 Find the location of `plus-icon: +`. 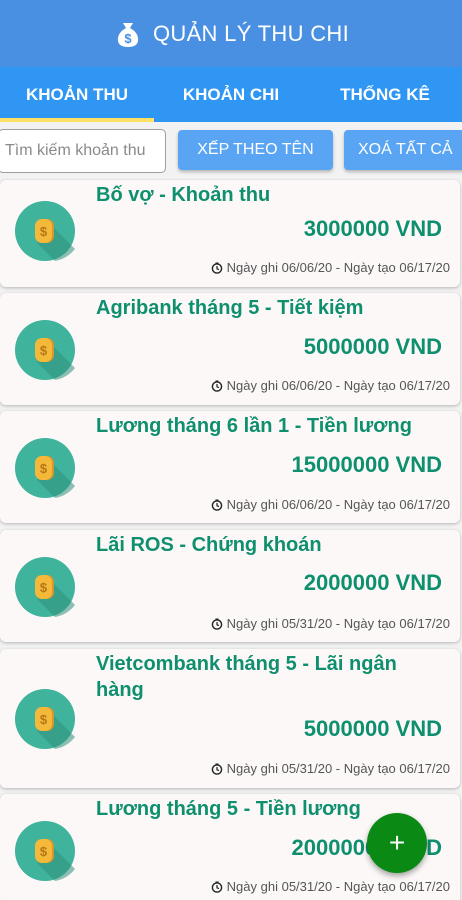

plus-icon: + is located at coordinates (397, 842).